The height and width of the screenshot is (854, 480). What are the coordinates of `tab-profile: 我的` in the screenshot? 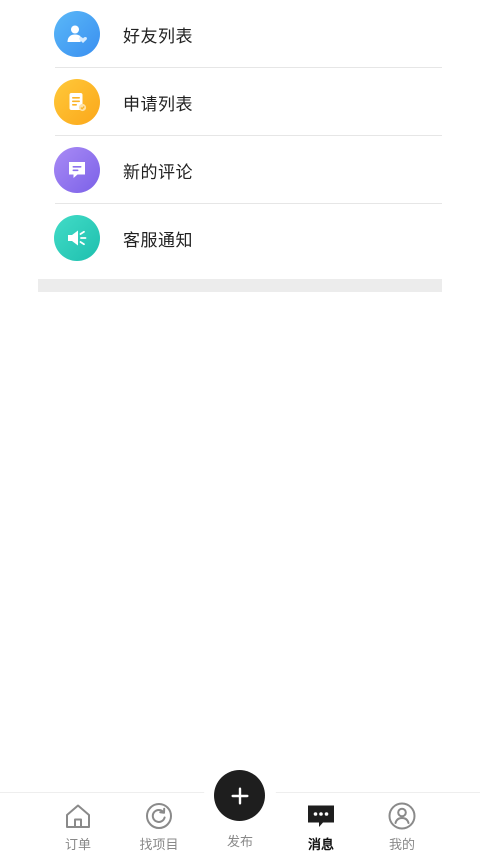 It's located at (402, 823).